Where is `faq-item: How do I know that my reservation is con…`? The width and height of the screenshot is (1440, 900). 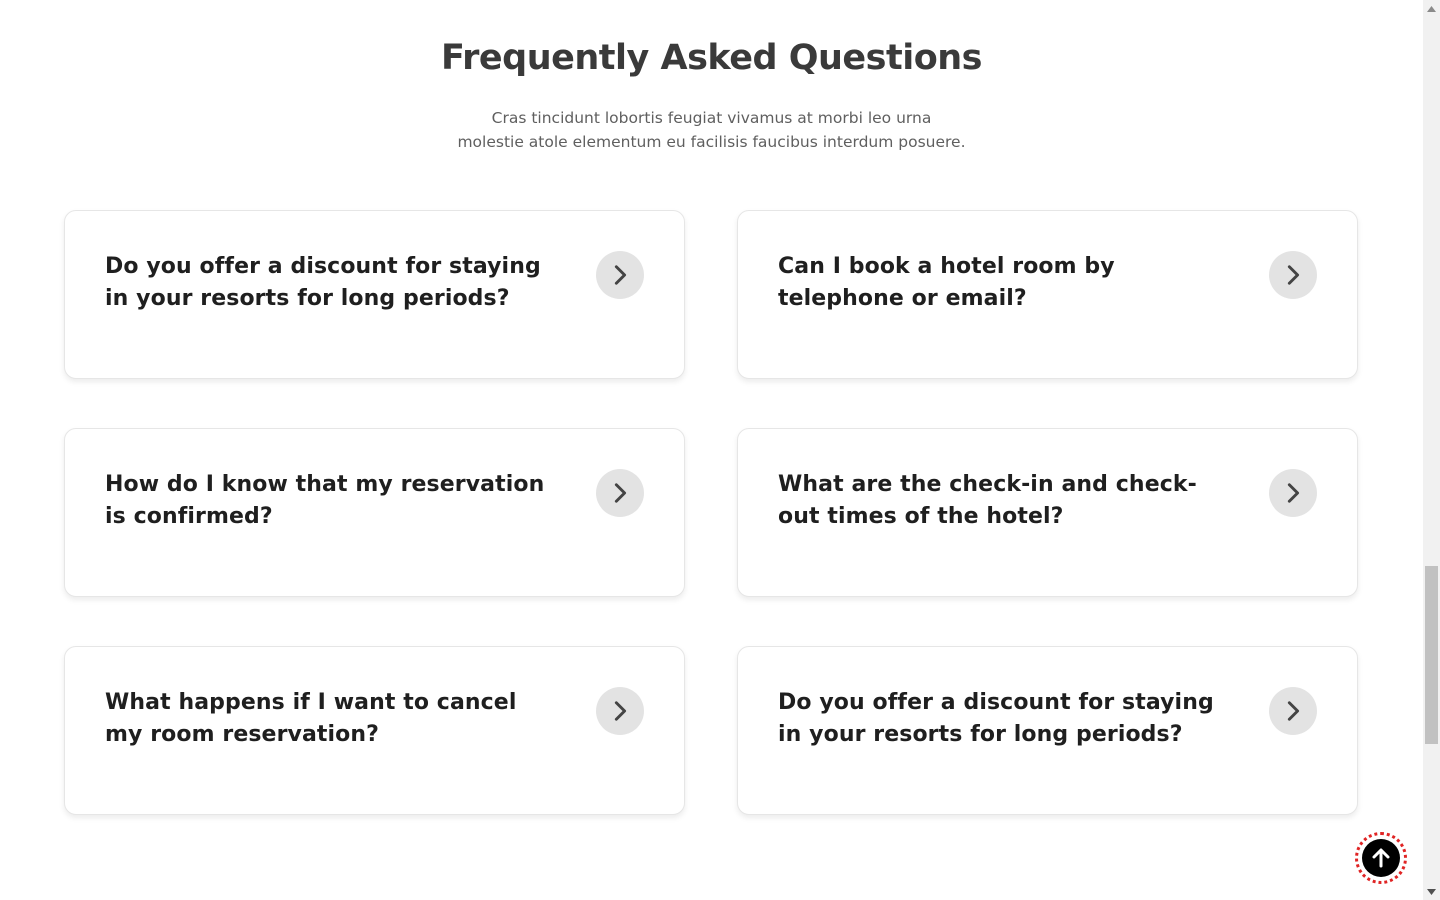
faq-item: How do I know that my reservation is con… is located at coordinates (374, 512).